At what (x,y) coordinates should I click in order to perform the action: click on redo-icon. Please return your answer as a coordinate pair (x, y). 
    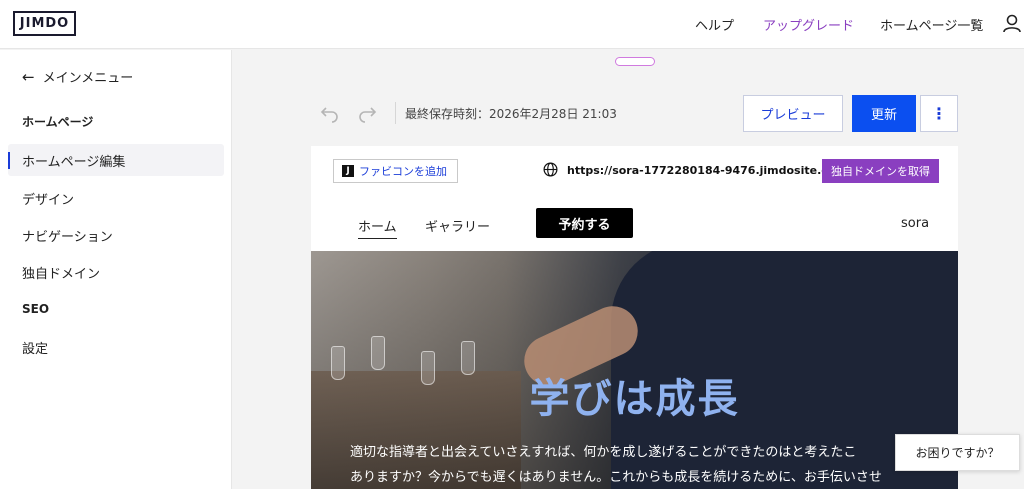
    Looking at the image, I should click on (367, 113).